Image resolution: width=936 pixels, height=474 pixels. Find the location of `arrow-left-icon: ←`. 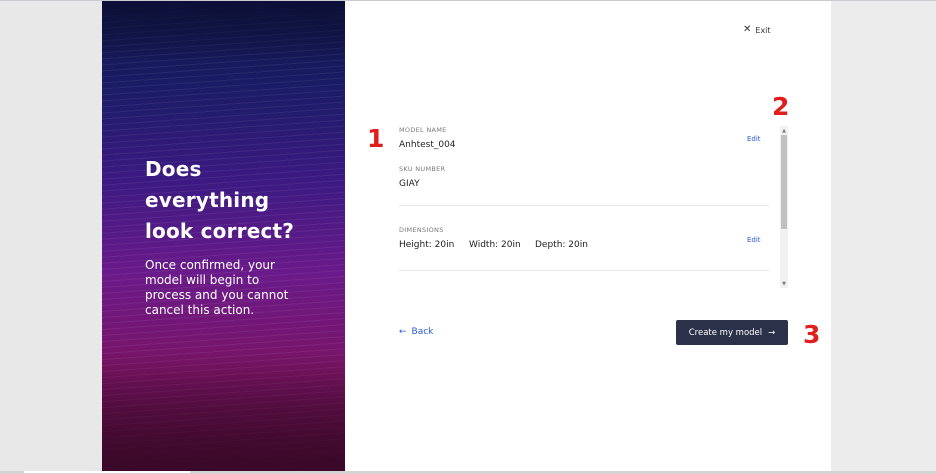

arrow-left-icon: ← is located at coordinates (403, 332).